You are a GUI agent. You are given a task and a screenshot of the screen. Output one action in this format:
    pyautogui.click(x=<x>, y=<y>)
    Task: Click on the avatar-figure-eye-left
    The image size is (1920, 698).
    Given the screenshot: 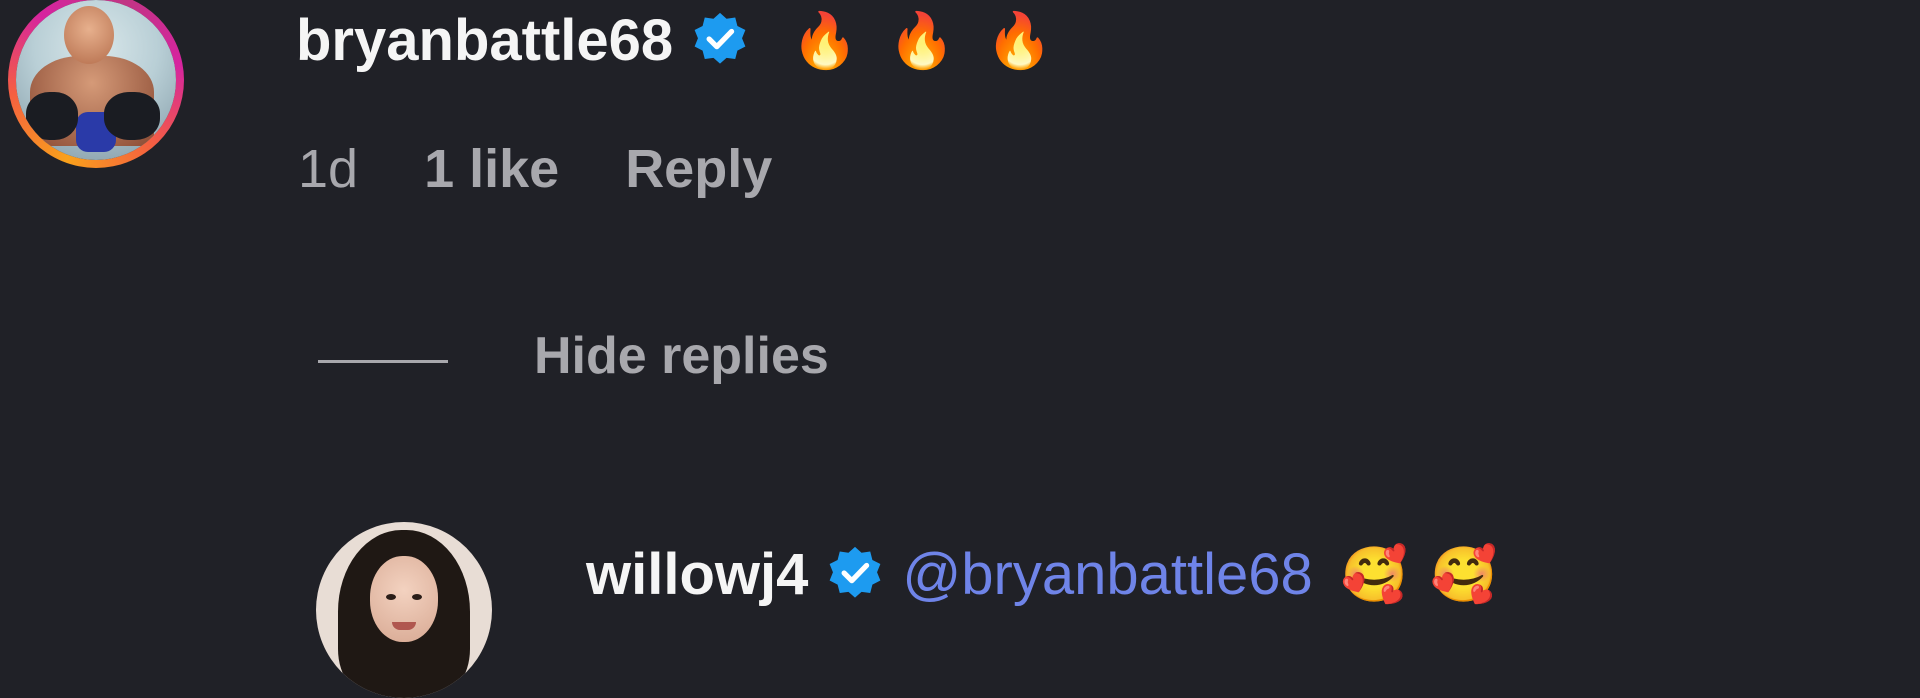 What is the action you would take?
    pyautogui.click(x=391, y=597)
    